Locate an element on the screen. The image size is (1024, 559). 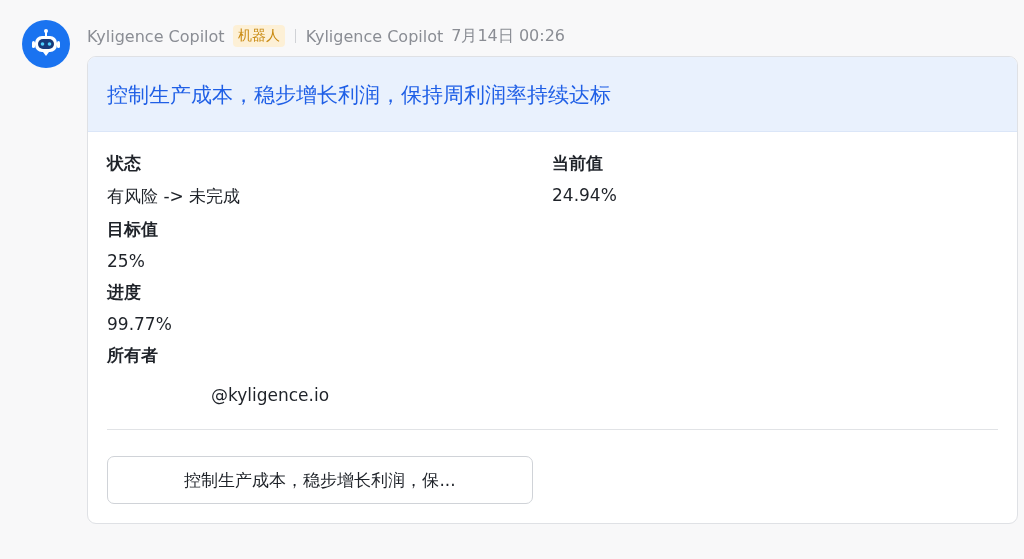
robot-avatar-icon is located at coordinates (46, 44).